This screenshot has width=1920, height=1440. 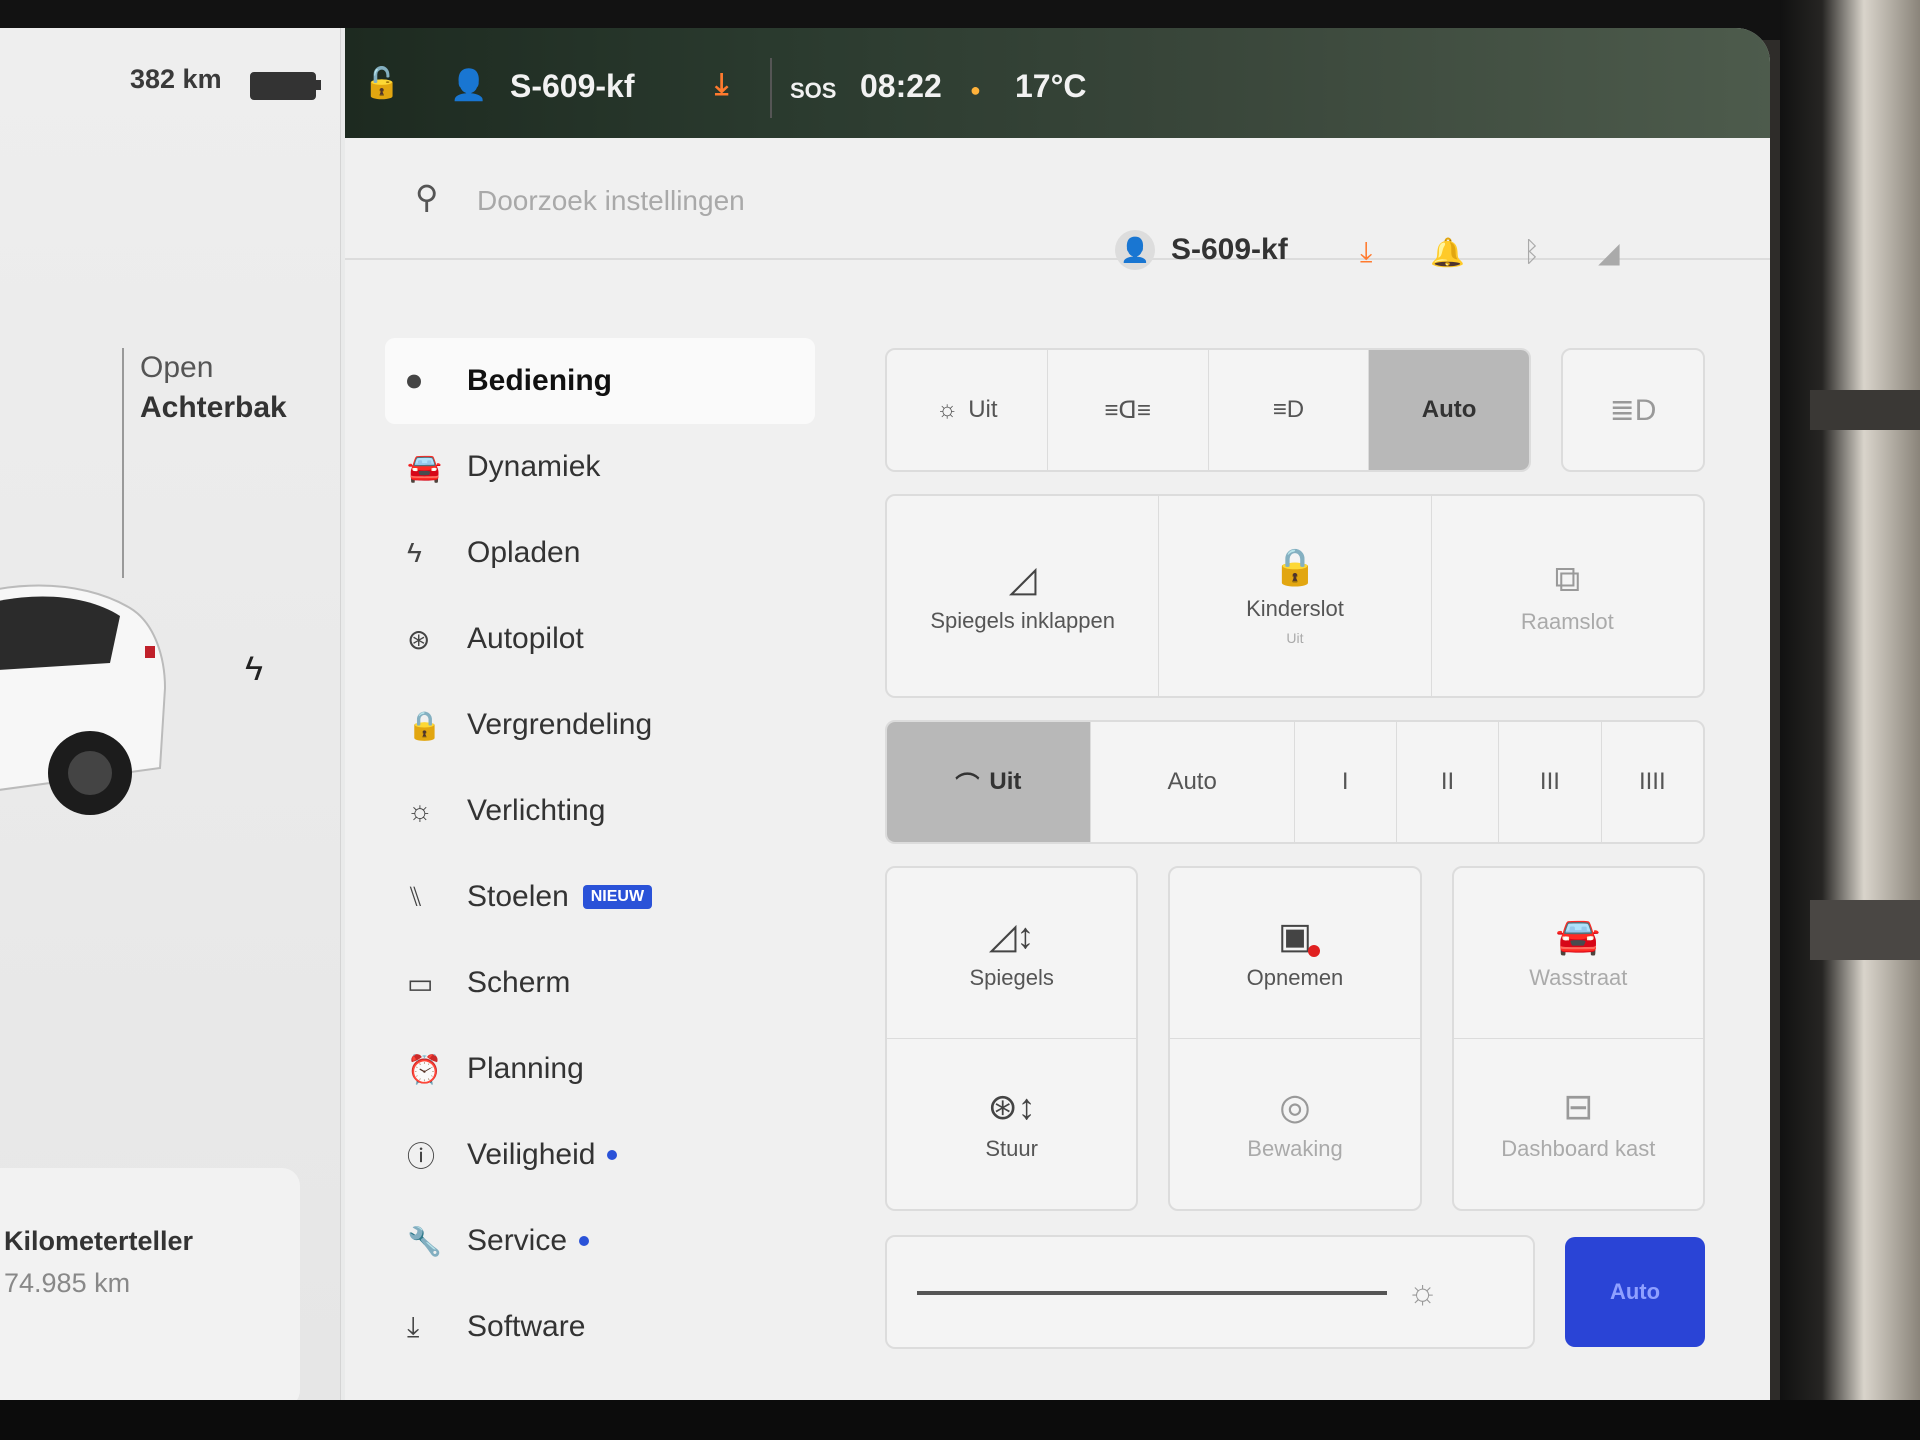 What do you see at coordinates (901, 86) in the screenshot?
I see `clock: 08:22` at bounding box center [901, 86].